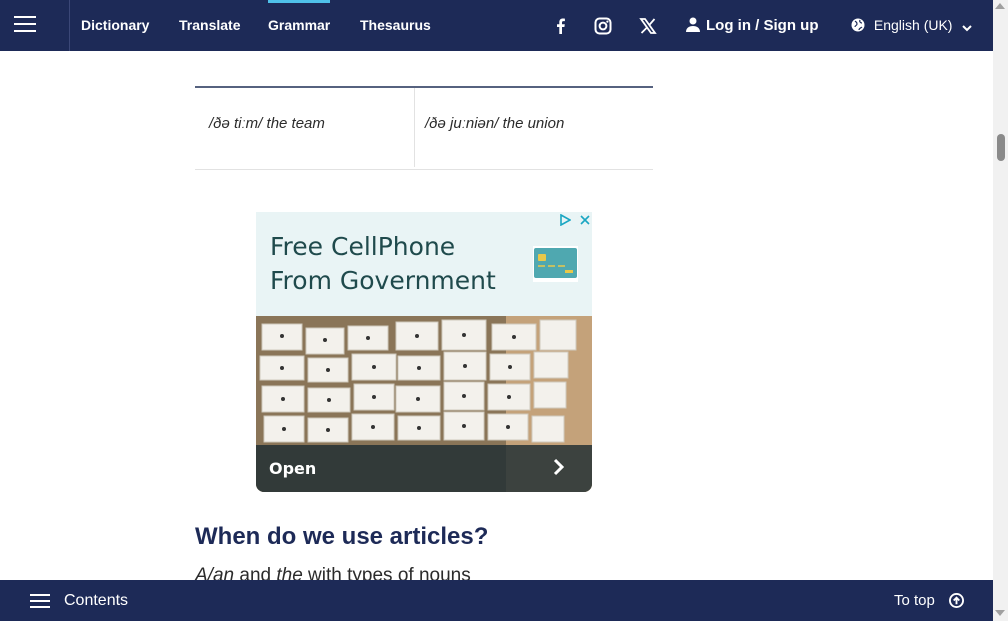 This screenshot has height=621, width=1008. Describe the element at coordinates (1000, 310) in the screenshot. I see `page-scrollbar` at that location.